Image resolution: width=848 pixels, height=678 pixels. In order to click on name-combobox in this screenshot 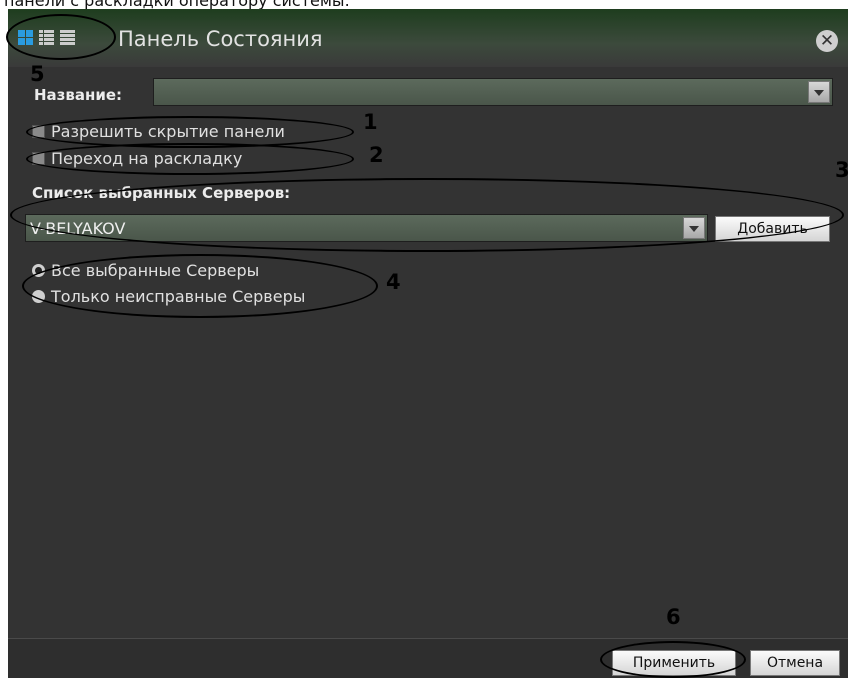, I will do `click(493, 92)`.